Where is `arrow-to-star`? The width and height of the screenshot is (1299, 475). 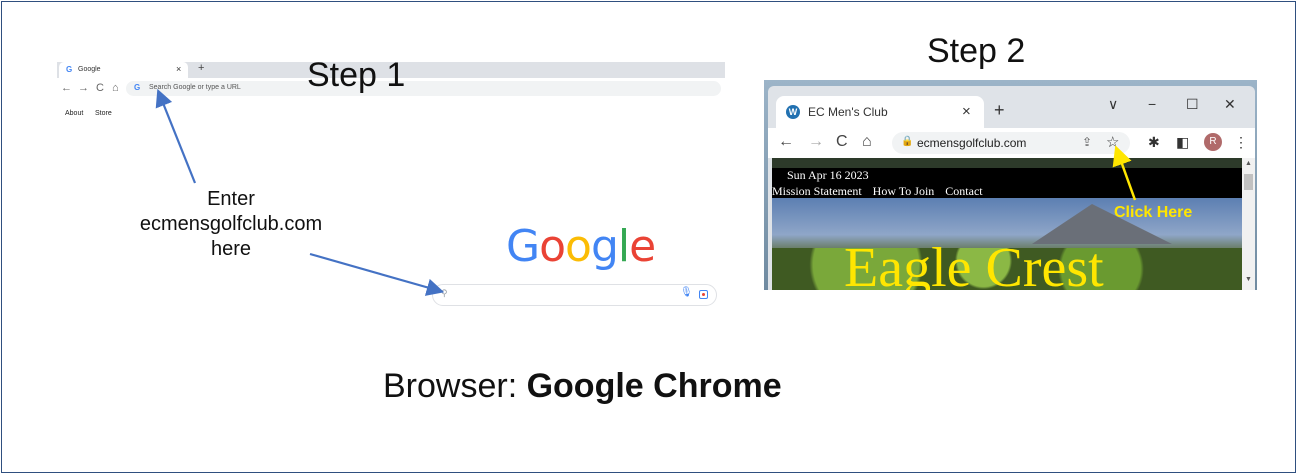
arrow-to-star is located at coordinates (1124, 173).